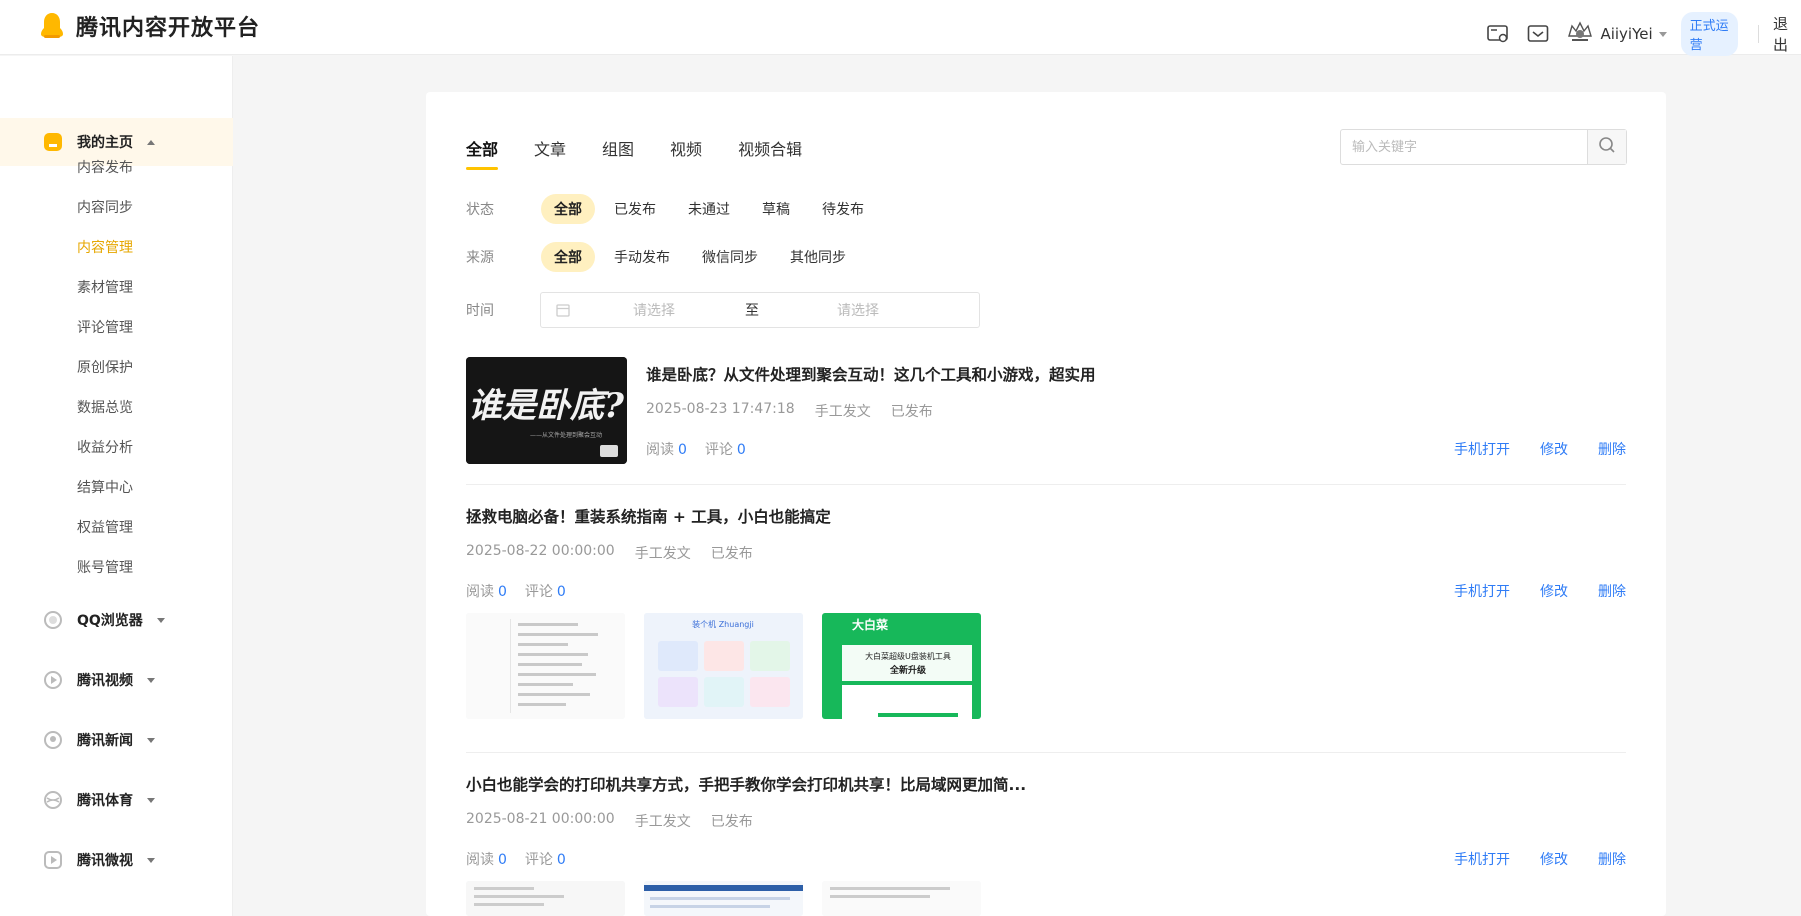 The height and width of the screenshot is (916, 1801). Describe the element at coordinates (99, 680) in the screenshot. I see `sidebar-group-tencent-video: 腾讯视频` at that location.